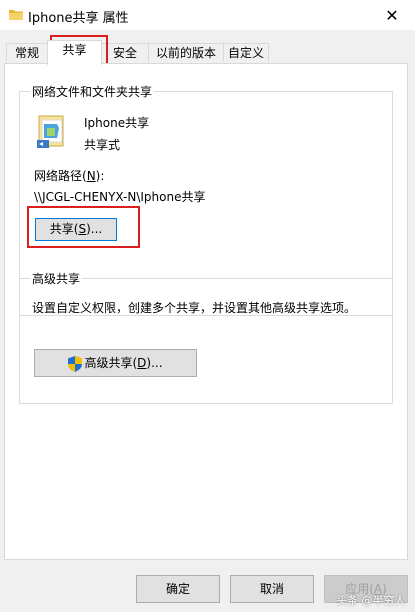  Describe the element at coordinates (102, 145) in the screenshot. I see `share-status: 共享式` at that location.